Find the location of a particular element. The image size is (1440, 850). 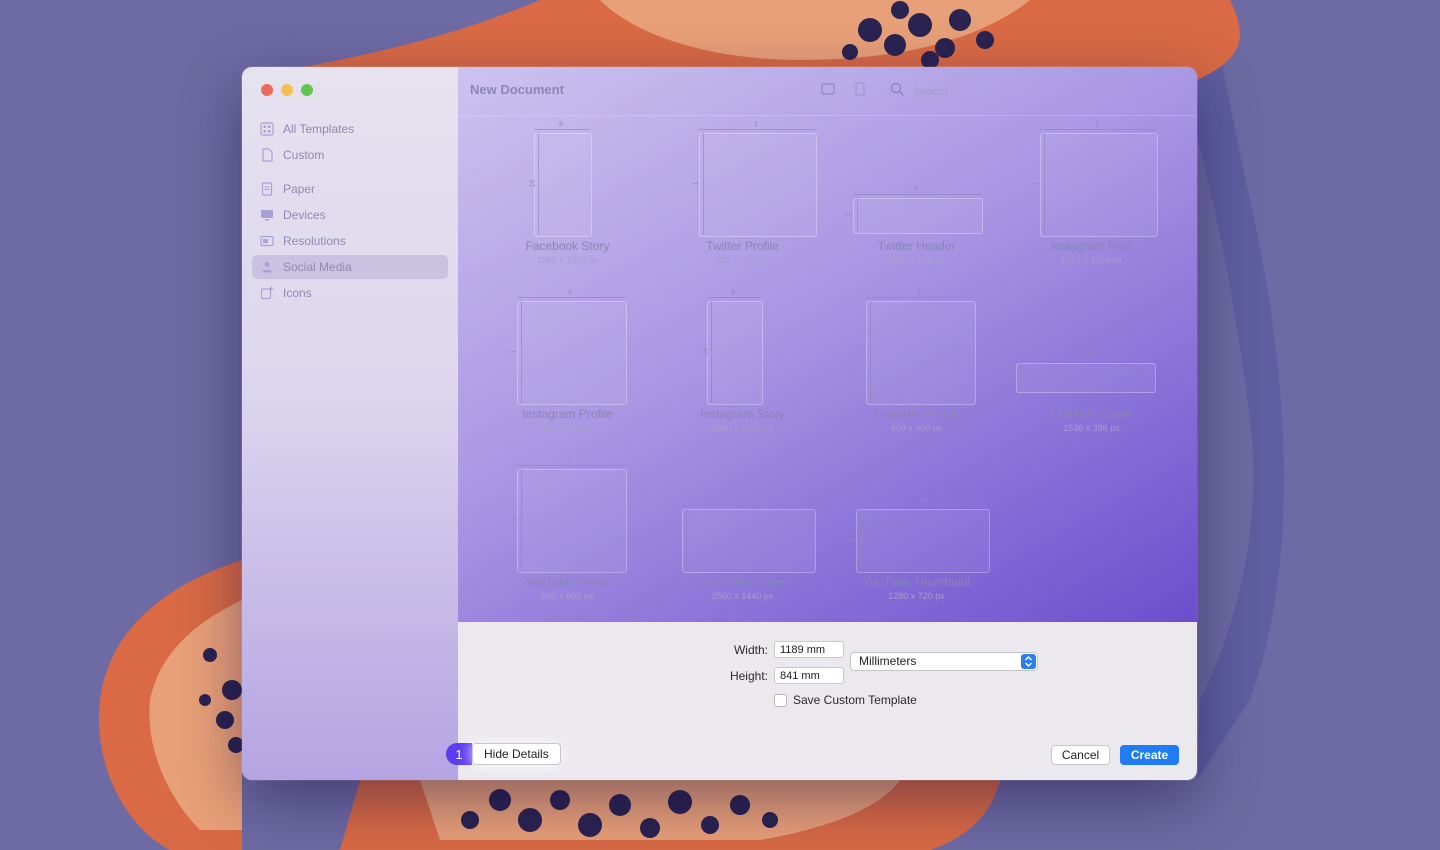

person-icon is located at coordinates (267, 267).